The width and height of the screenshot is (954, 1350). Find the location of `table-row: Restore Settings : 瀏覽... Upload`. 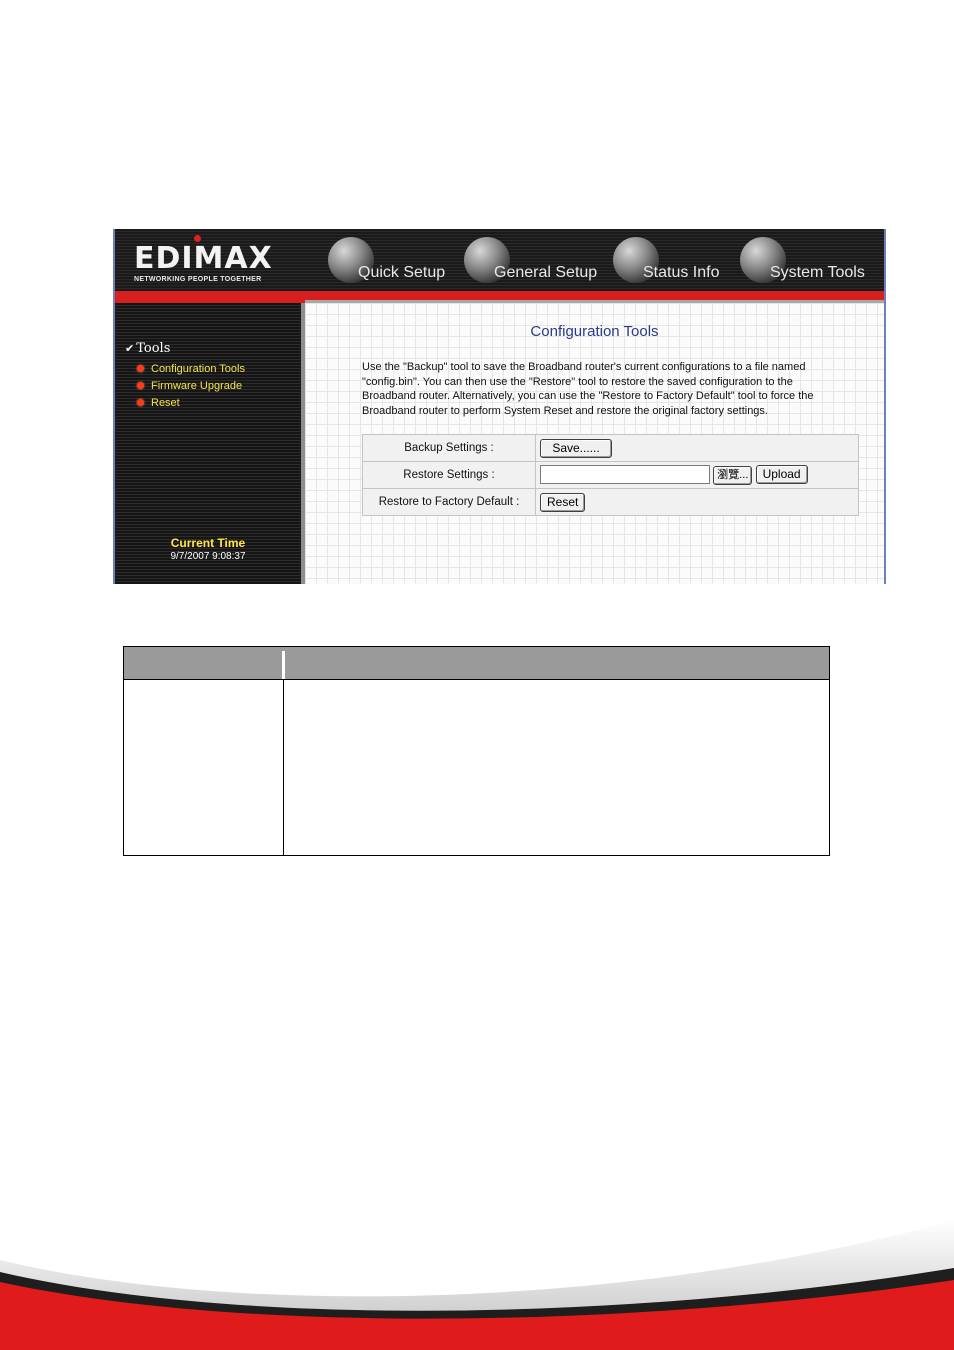

table-row: Restore Settings : 瀏覽... Upload is located at coordinates (610, 475).